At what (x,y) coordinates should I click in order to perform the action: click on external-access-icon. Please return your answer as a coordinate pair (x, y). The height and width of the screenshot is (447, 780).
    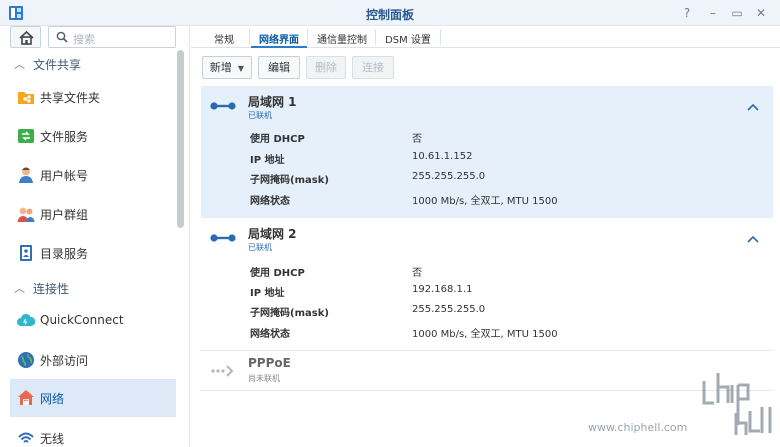
    Looking at the image, I should click on (26, 360).